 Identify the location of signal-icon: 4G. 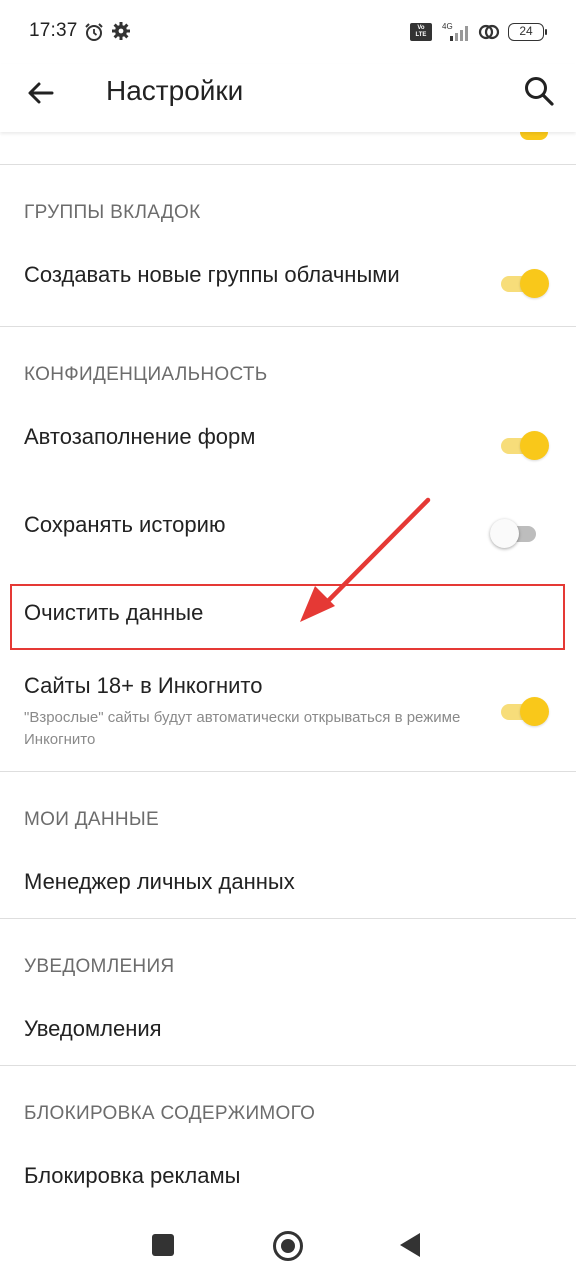
(455, 31).